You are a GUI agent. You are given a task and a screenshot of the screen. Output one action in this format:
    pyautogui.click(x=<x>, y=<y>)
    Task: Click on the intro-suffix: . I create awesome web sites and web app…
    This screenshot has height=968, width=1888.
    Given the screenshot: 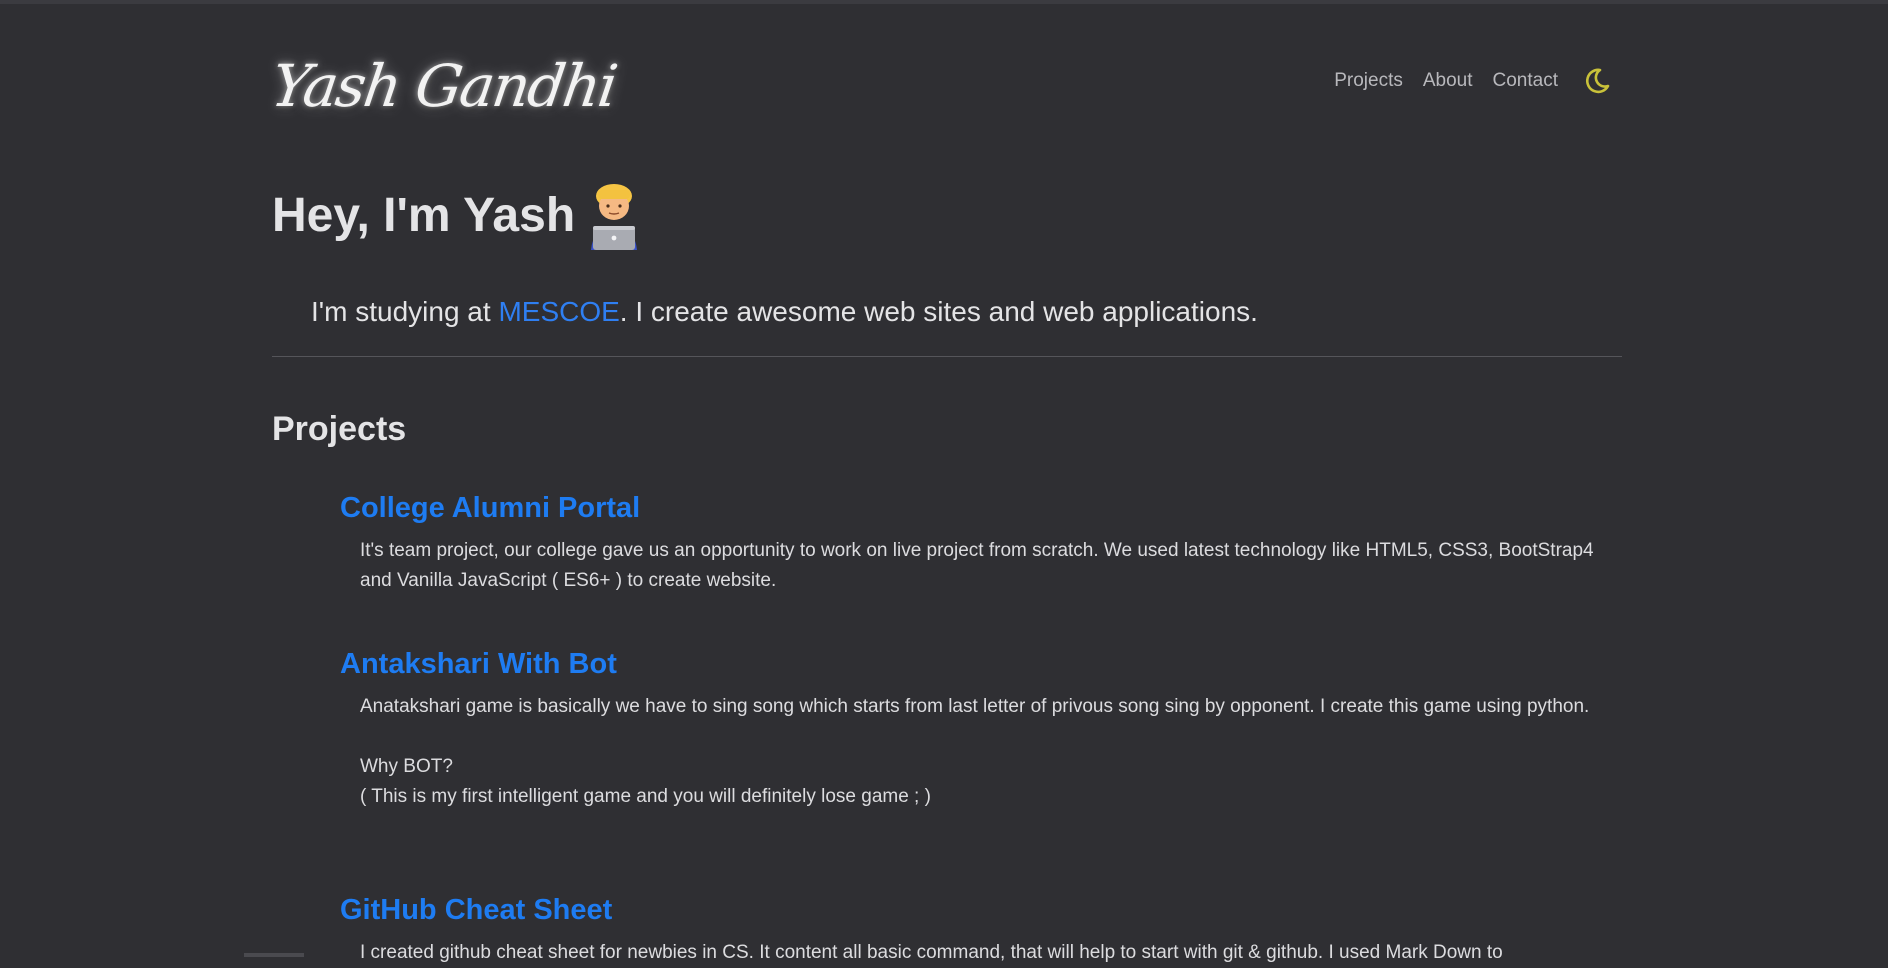 What is the action you would take?
    pyautogui.click(x=938, y=311)
    